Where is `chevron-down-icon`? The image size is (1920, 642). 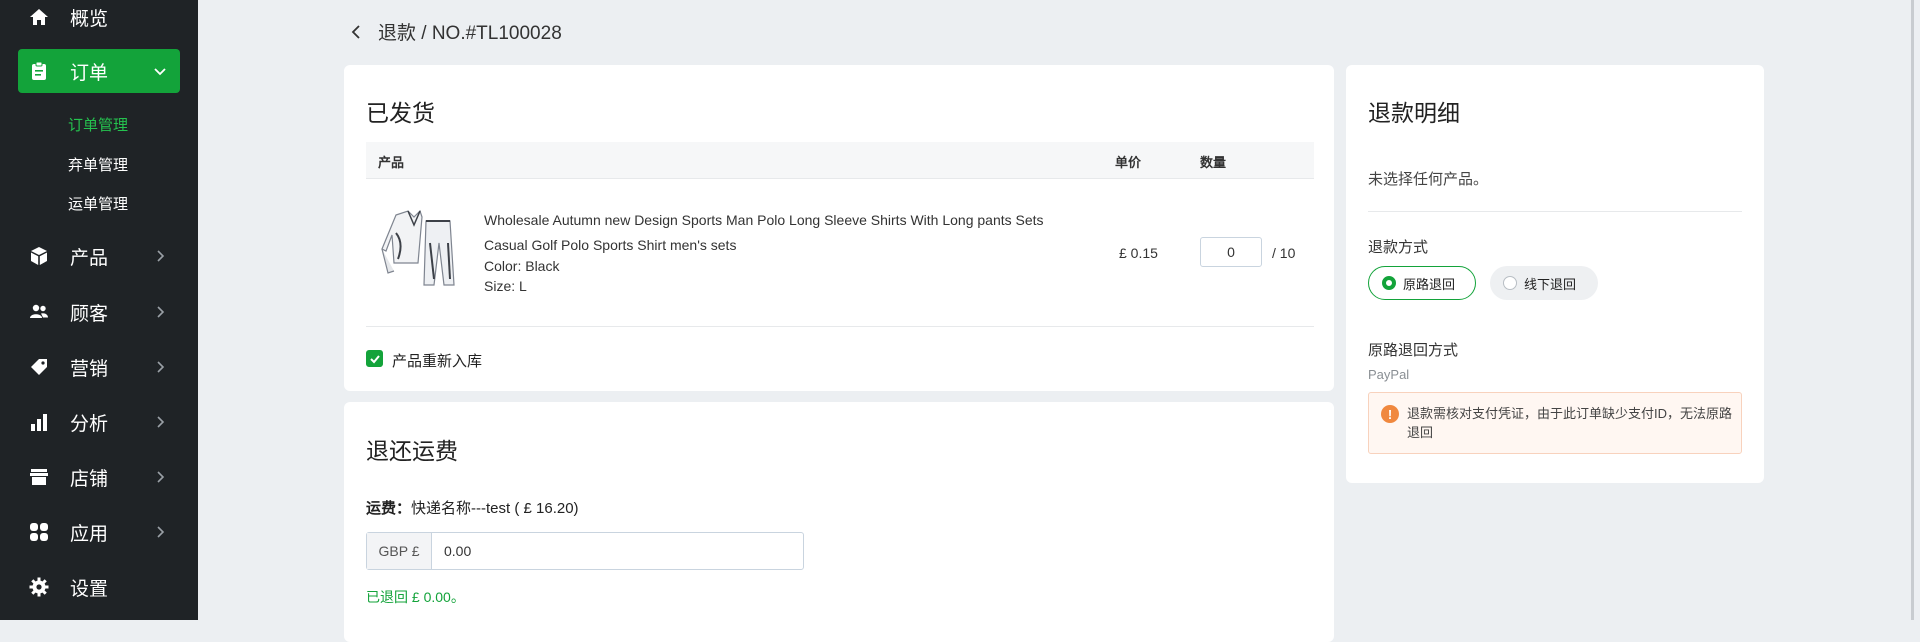 chevron-down-icon is located at coordinates (160, 72).